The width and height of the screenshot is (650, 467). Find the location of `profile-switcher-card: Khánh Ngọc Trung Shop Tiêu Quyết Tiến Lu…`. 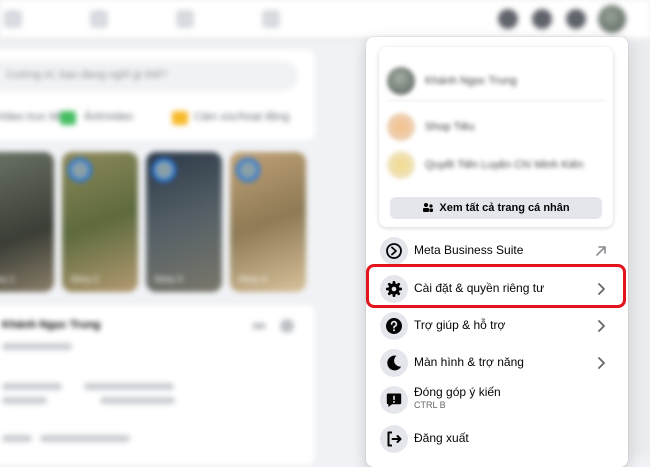

profile-switcher-card: Khánh Ngọc Trung Shop Tiêu Quyết Tiến Lu… is located at coordinates (496, 137).